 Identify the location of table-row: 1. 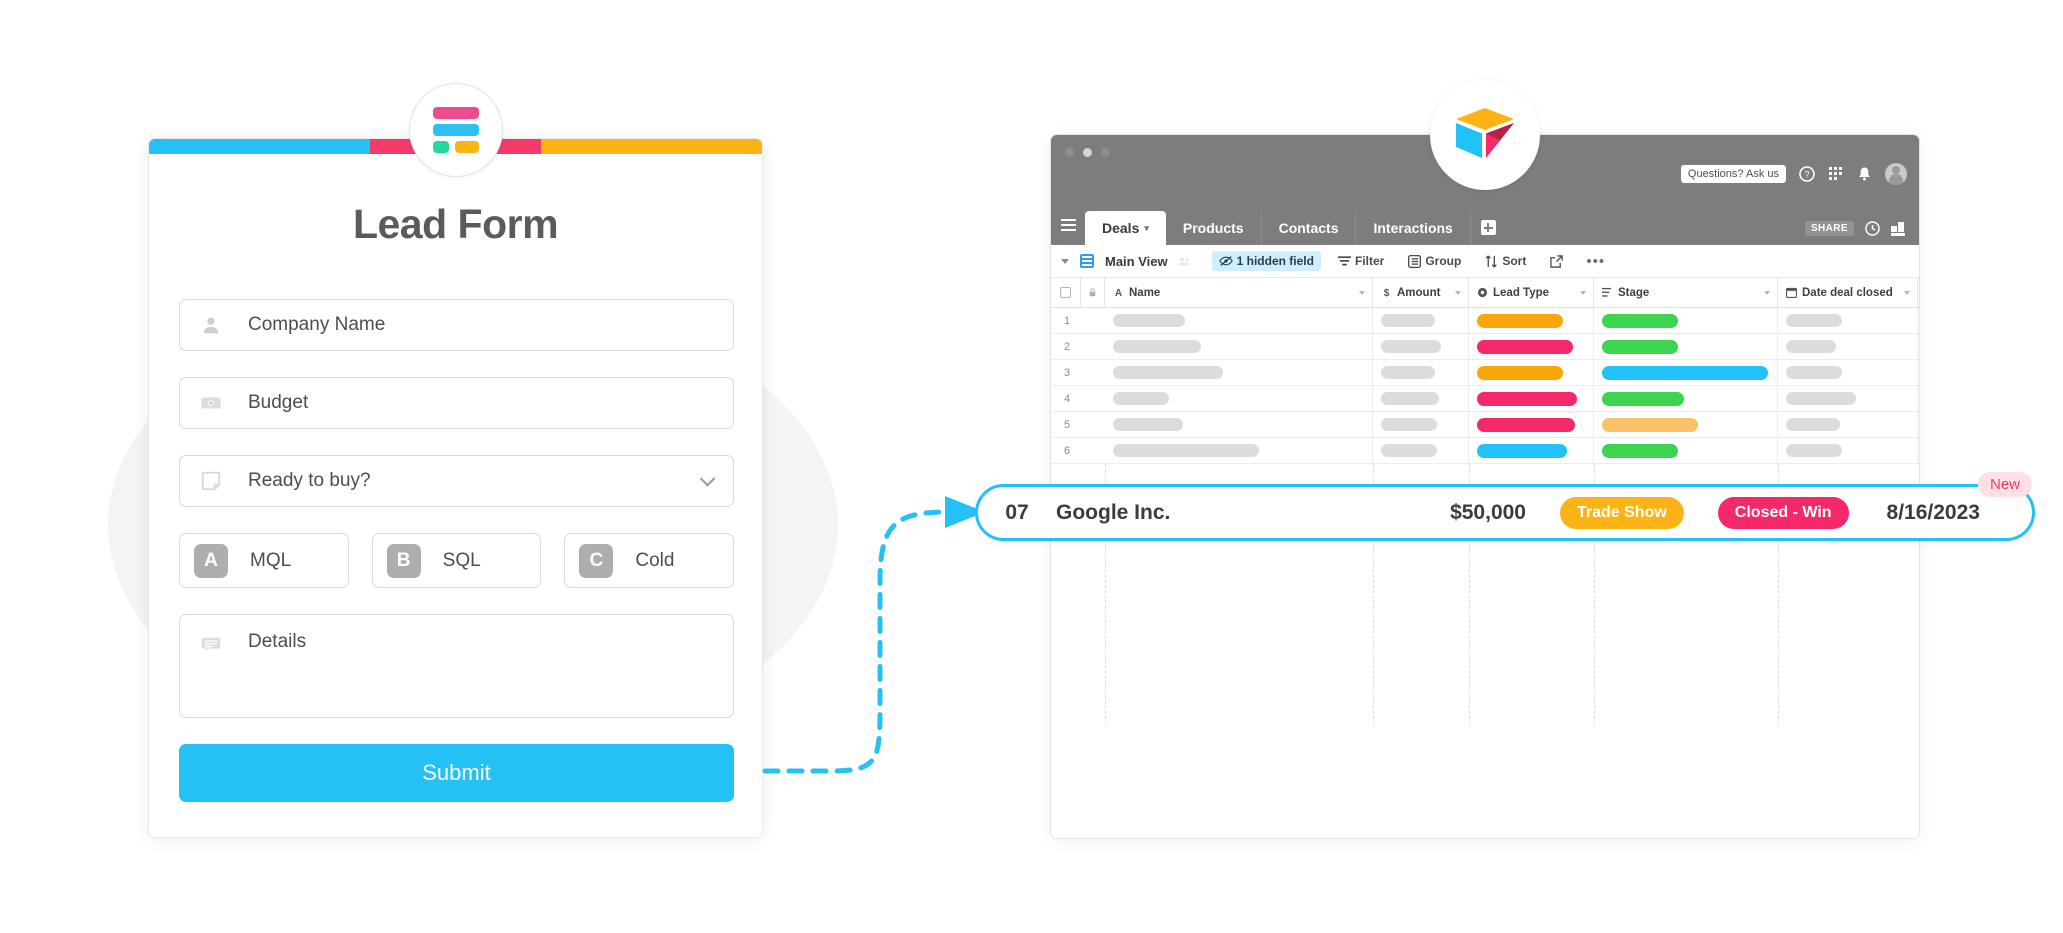
(1485, 321).